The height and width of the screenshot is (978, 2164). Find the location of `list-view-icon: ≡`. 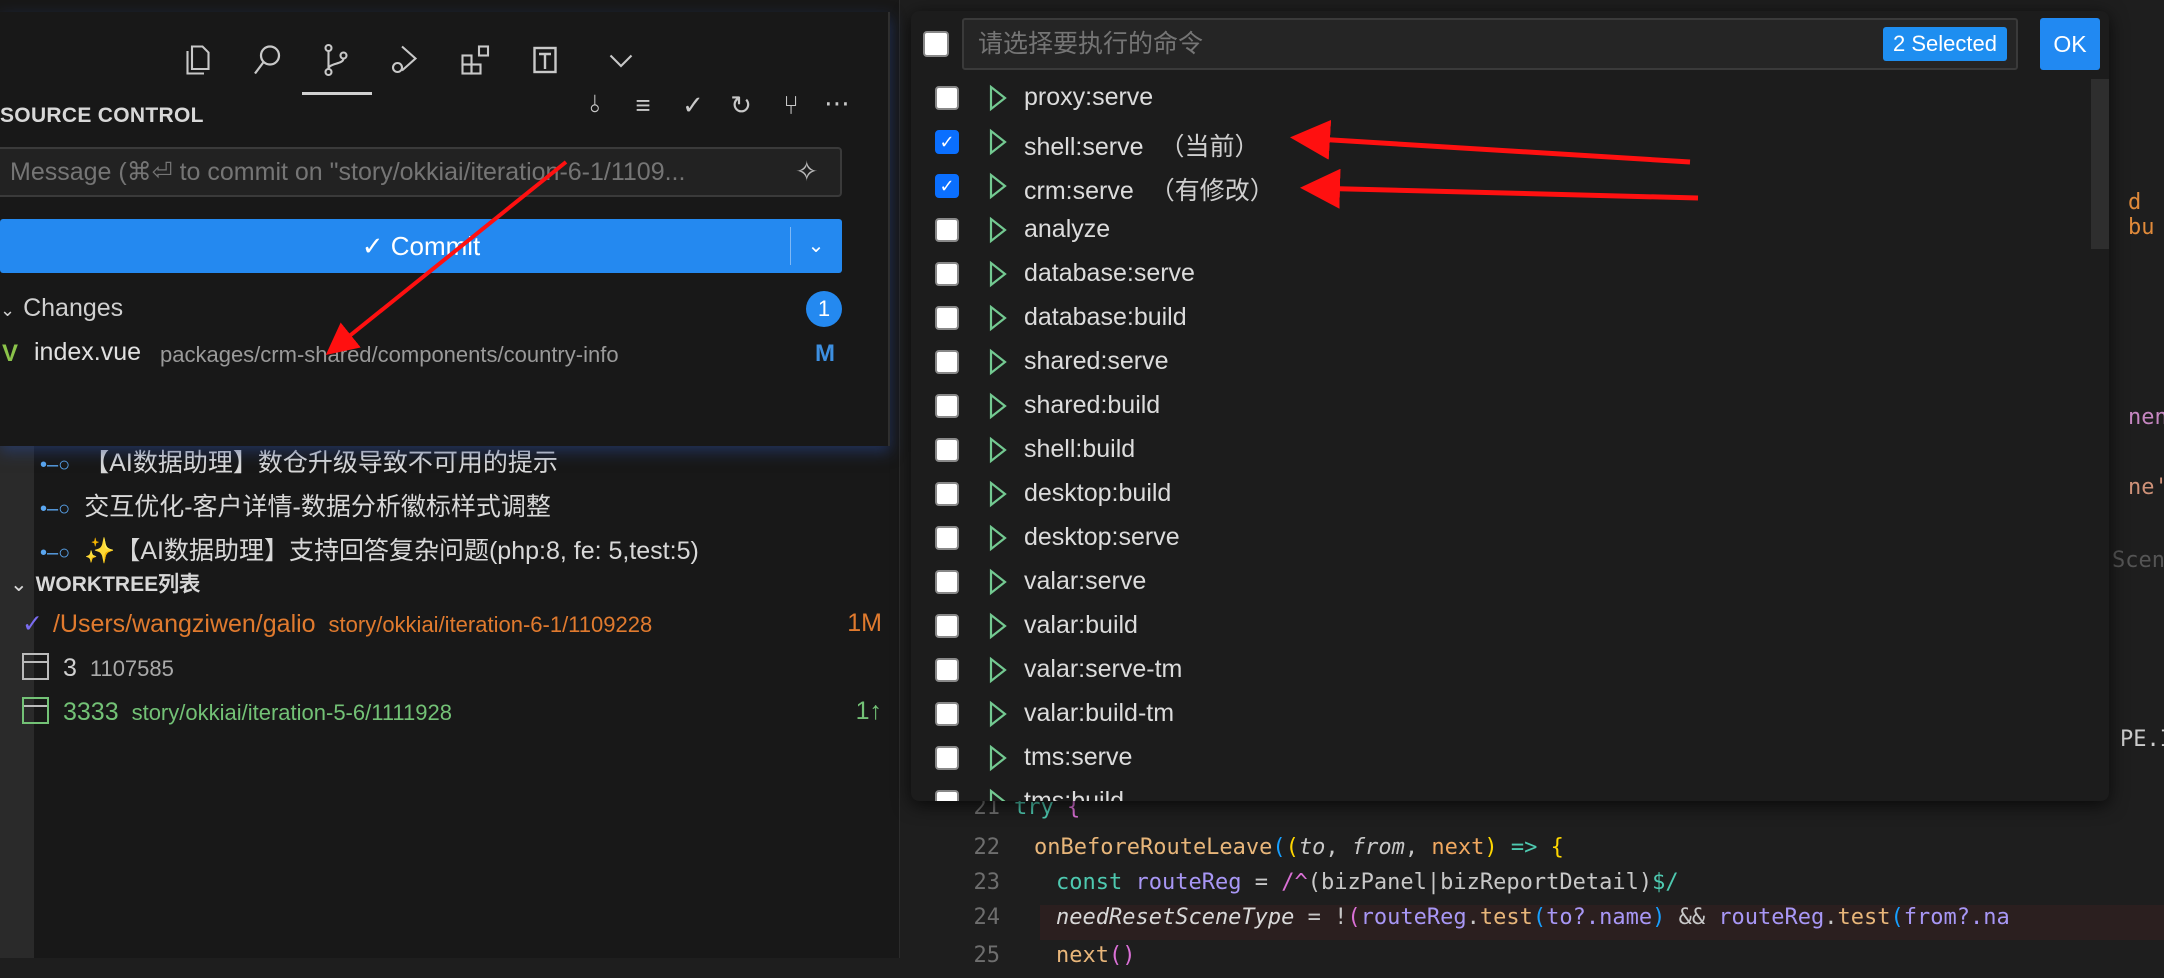

list-view-icon: ≡ is located at coordinates (643, 105).